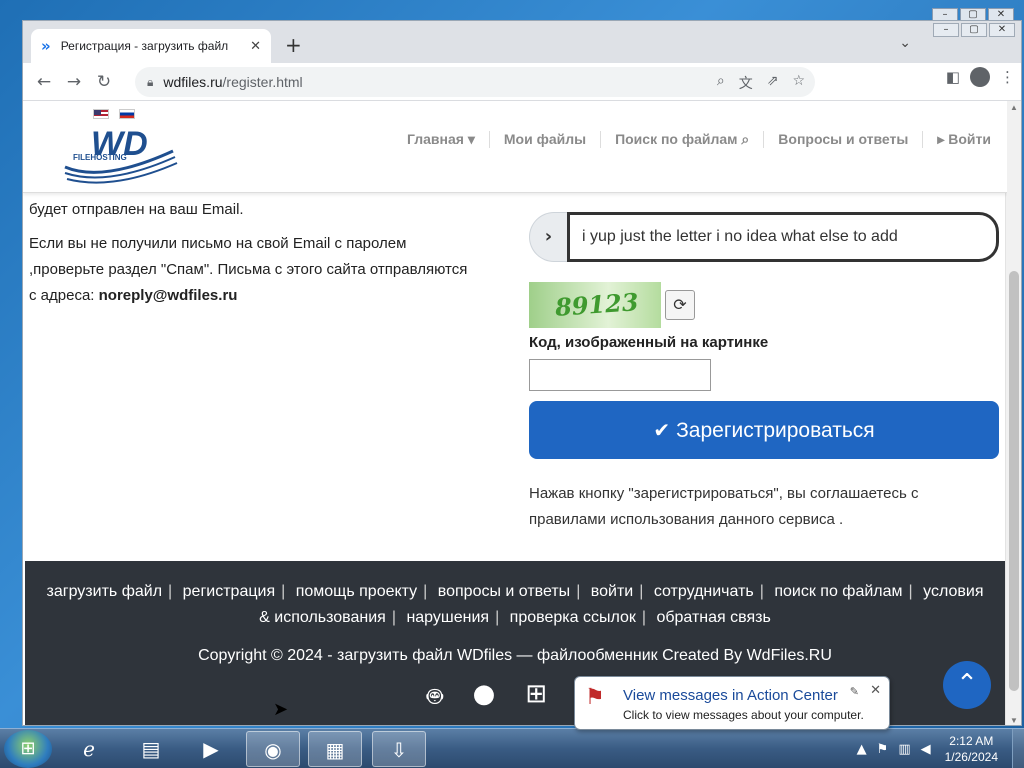  What do you see at coordinates (435, 697) in the screenshot?
I see `android-icon: 🤖︎` at bounding box center [435, 697].